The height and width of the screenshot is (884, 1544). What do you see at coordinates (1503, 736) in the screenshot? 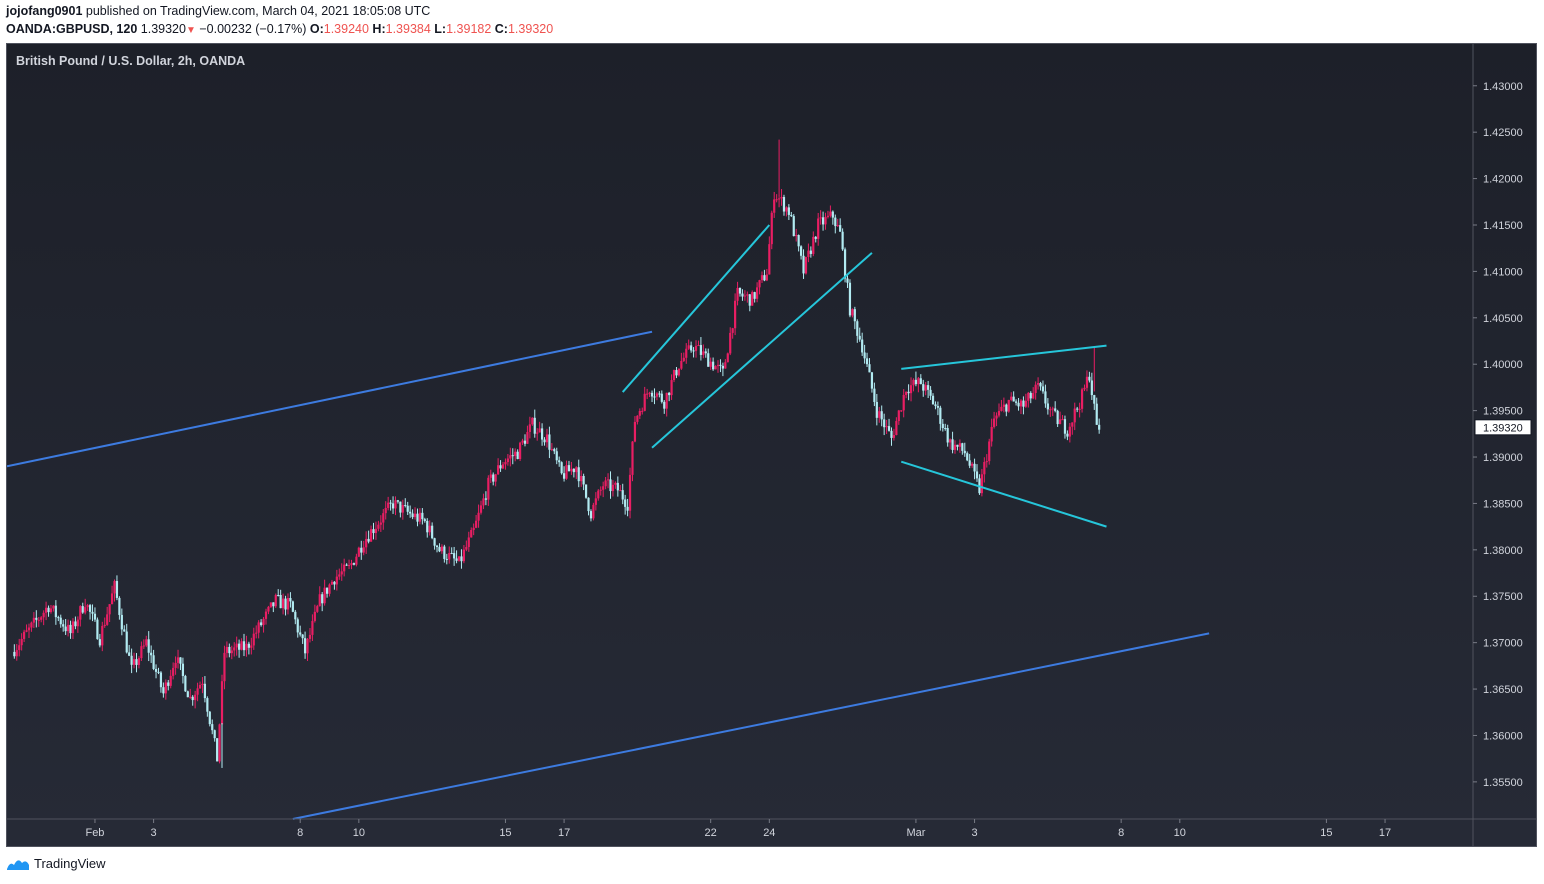
I see `price-tick-label: 1.36000` at bounding box center [1503, 736].